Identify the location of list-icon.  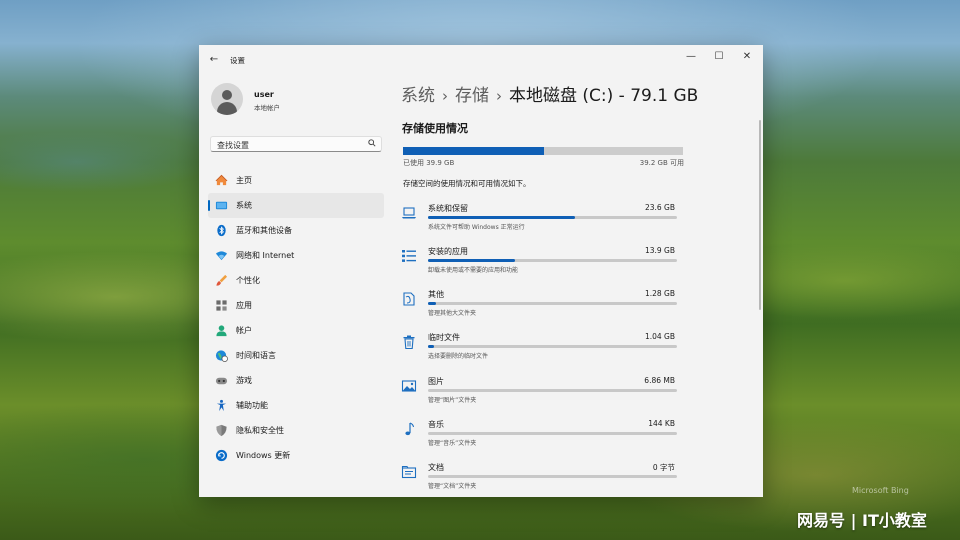
(409, 256).